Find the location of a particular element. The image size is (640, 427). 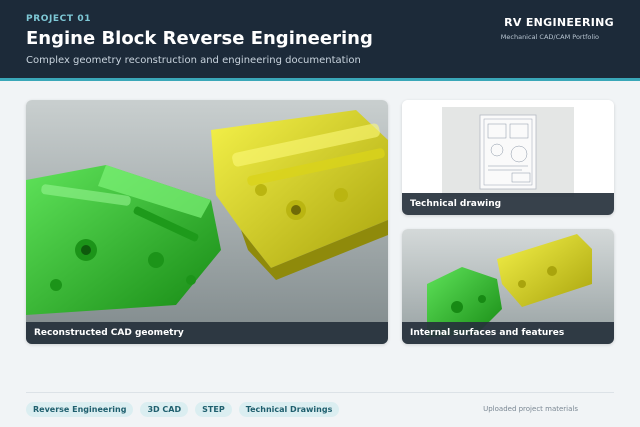

footer-divider is located at coordinates (320, 392).